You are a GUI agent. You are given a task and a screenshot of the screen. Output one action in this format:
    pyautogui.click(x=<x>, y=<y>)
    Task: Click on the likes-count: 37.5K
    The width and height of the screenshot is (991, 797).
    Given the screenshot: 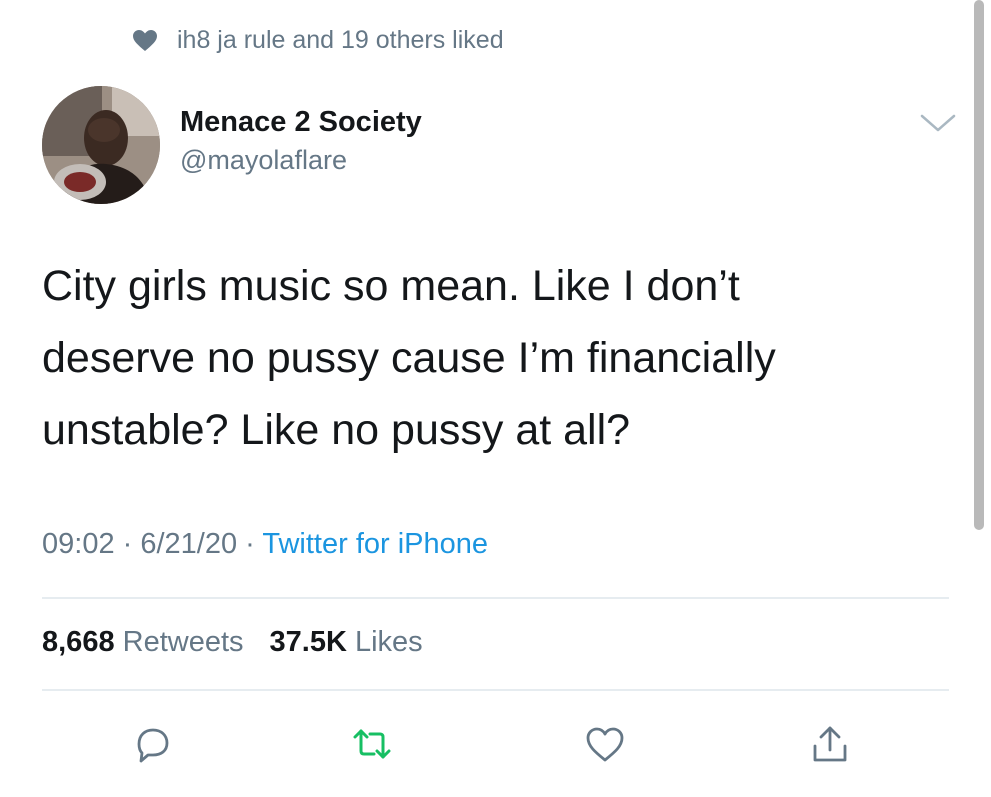 What is the action you would take?
    pyautogui.click(x=308, y=642)
    